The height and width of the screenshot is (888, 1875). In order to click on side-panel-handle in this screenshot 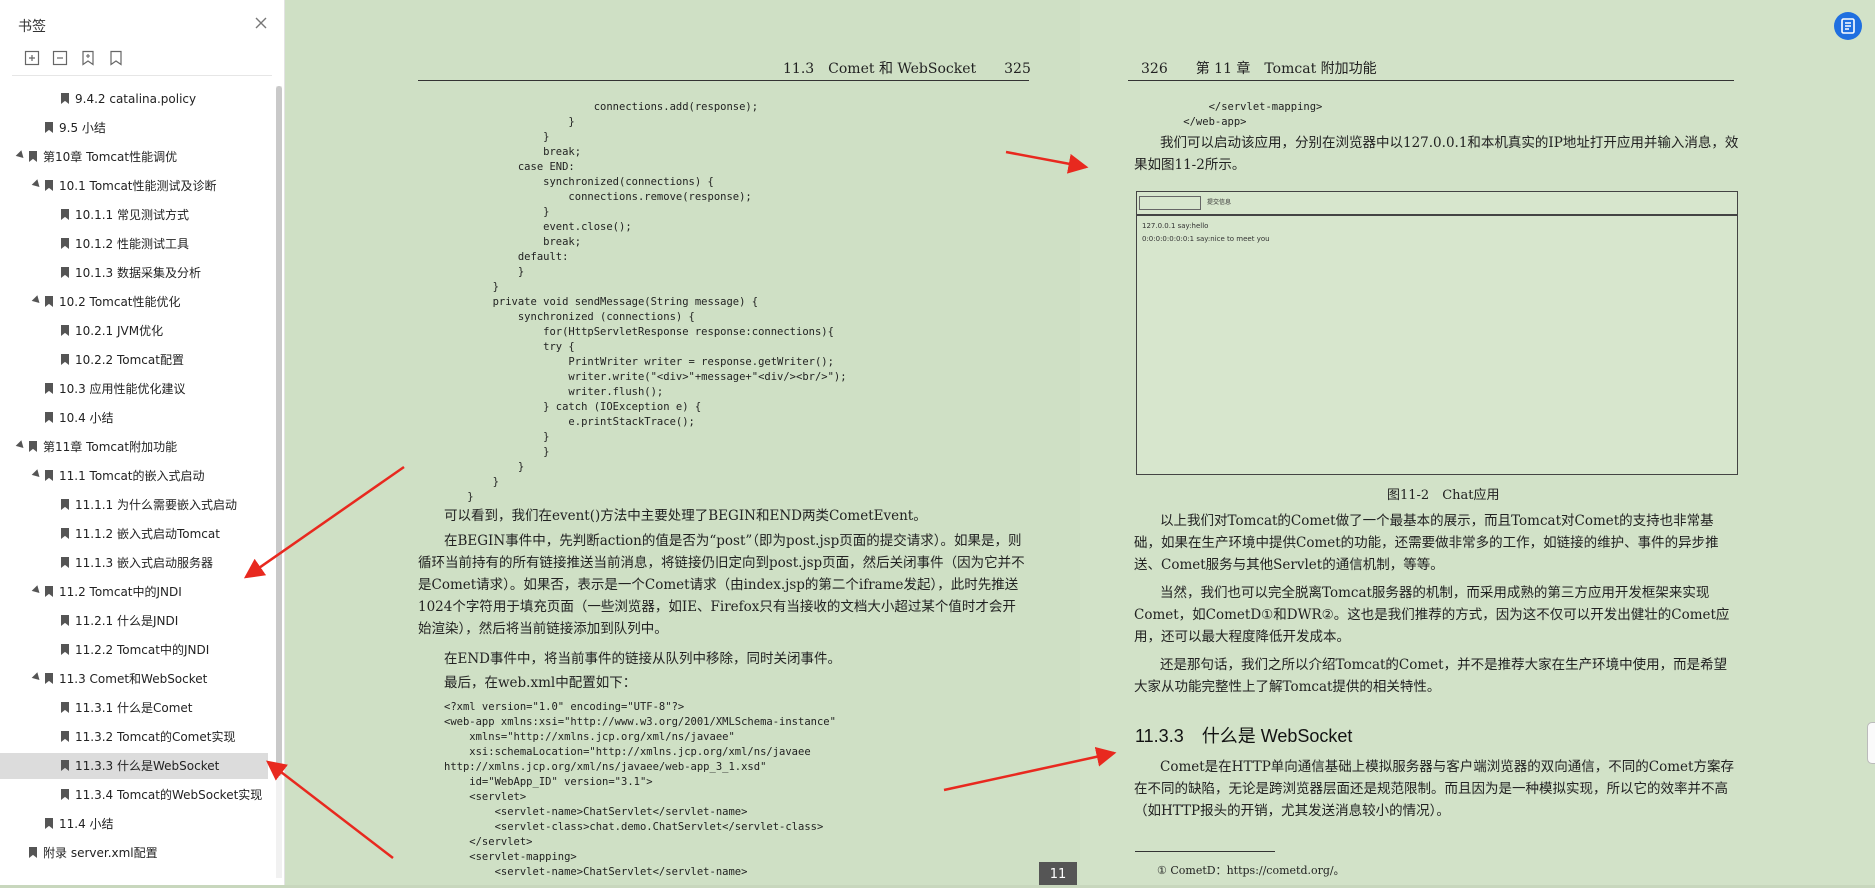, I will do `click(1871, 743)`.